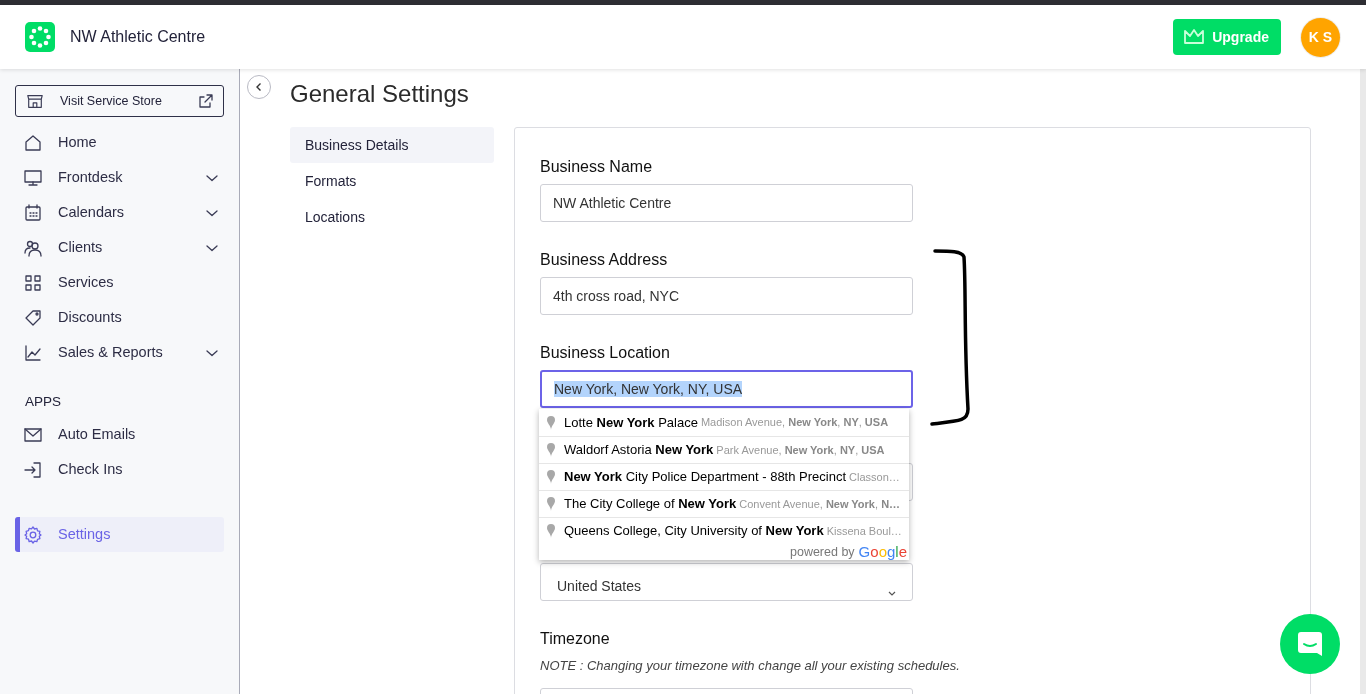 Image resolution: width=1366 pixels, height=694 pixels. What do you see at coordinates (1194, 37) in the screenshot?
I see `crown-icon` at bounding box center [1194, 37].